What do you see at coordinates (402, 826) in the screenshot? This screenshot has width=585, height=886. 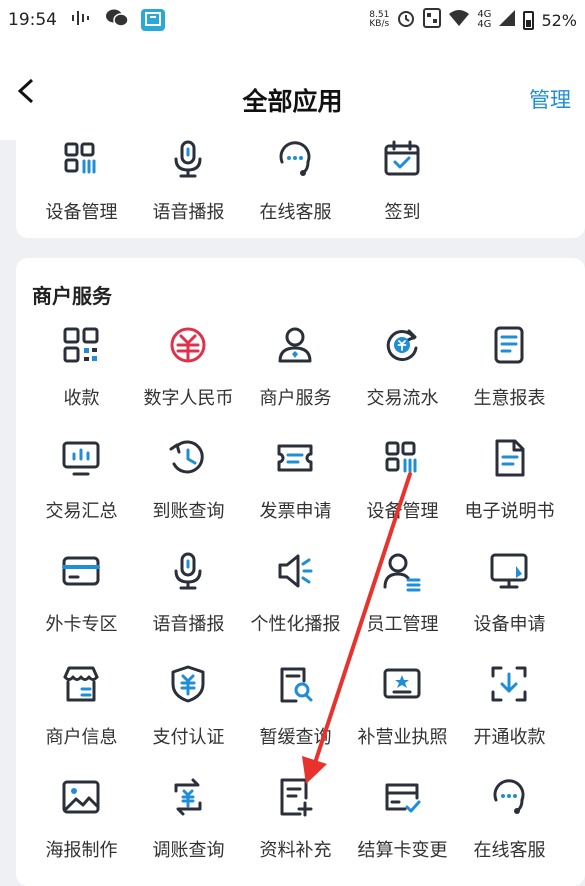 I see `app-item: 结算卡变更` at bounding box center [402, 826].